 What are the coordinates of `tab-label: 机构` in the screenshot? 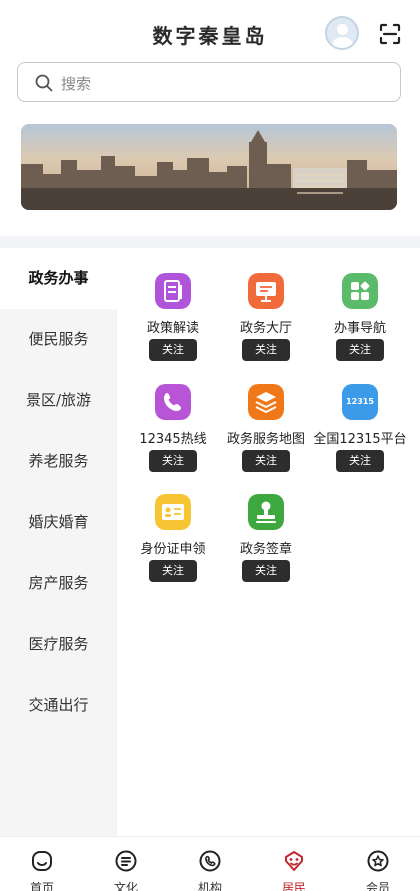 It's located at (209, 886).